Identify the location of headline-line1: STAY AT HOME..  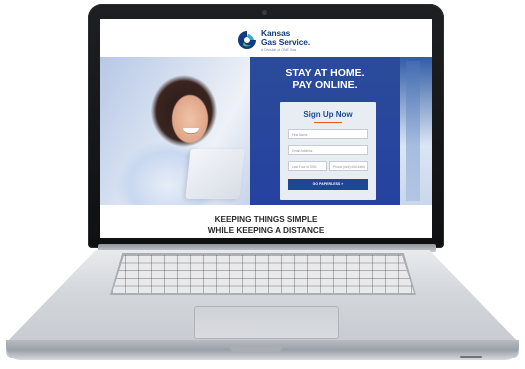
(325, 73).